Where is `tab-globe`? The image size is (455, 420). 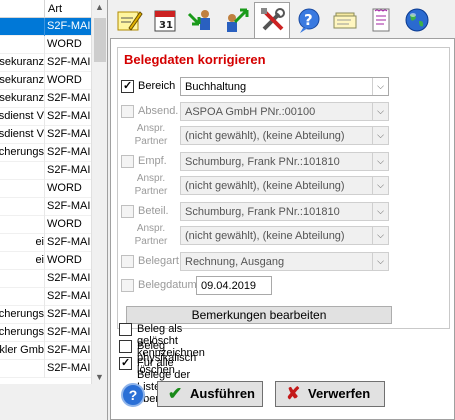 tab-globe is located at coordinates (416, 19).